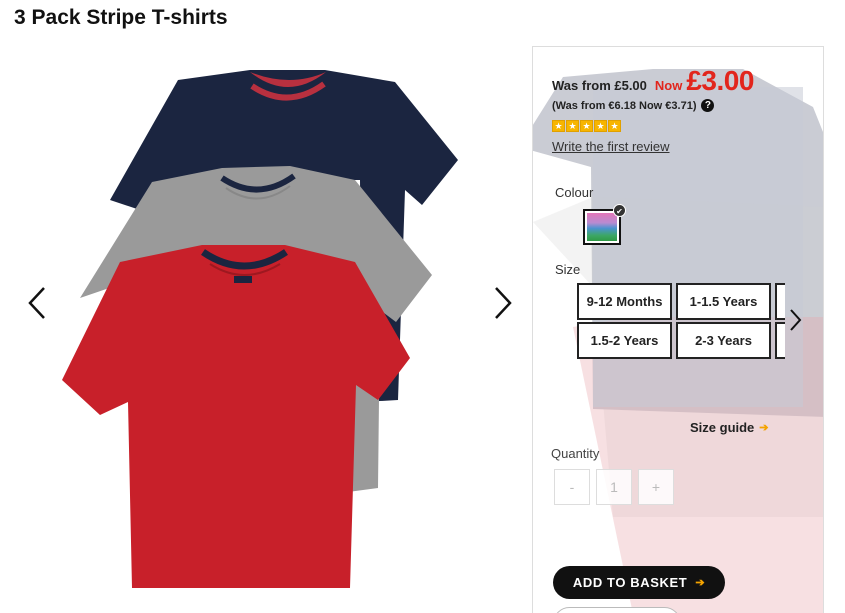 Image resolution: width=845 pixels, height=613 pixels. What do you see at coordinates (36, 303) in the screenshot?
I see `chevron-left-icon` at bounding box center [36, 303].